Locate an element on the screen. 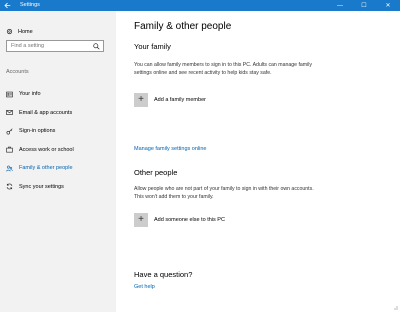  help-heading: Have a question? is located at coordinates (163, 274).